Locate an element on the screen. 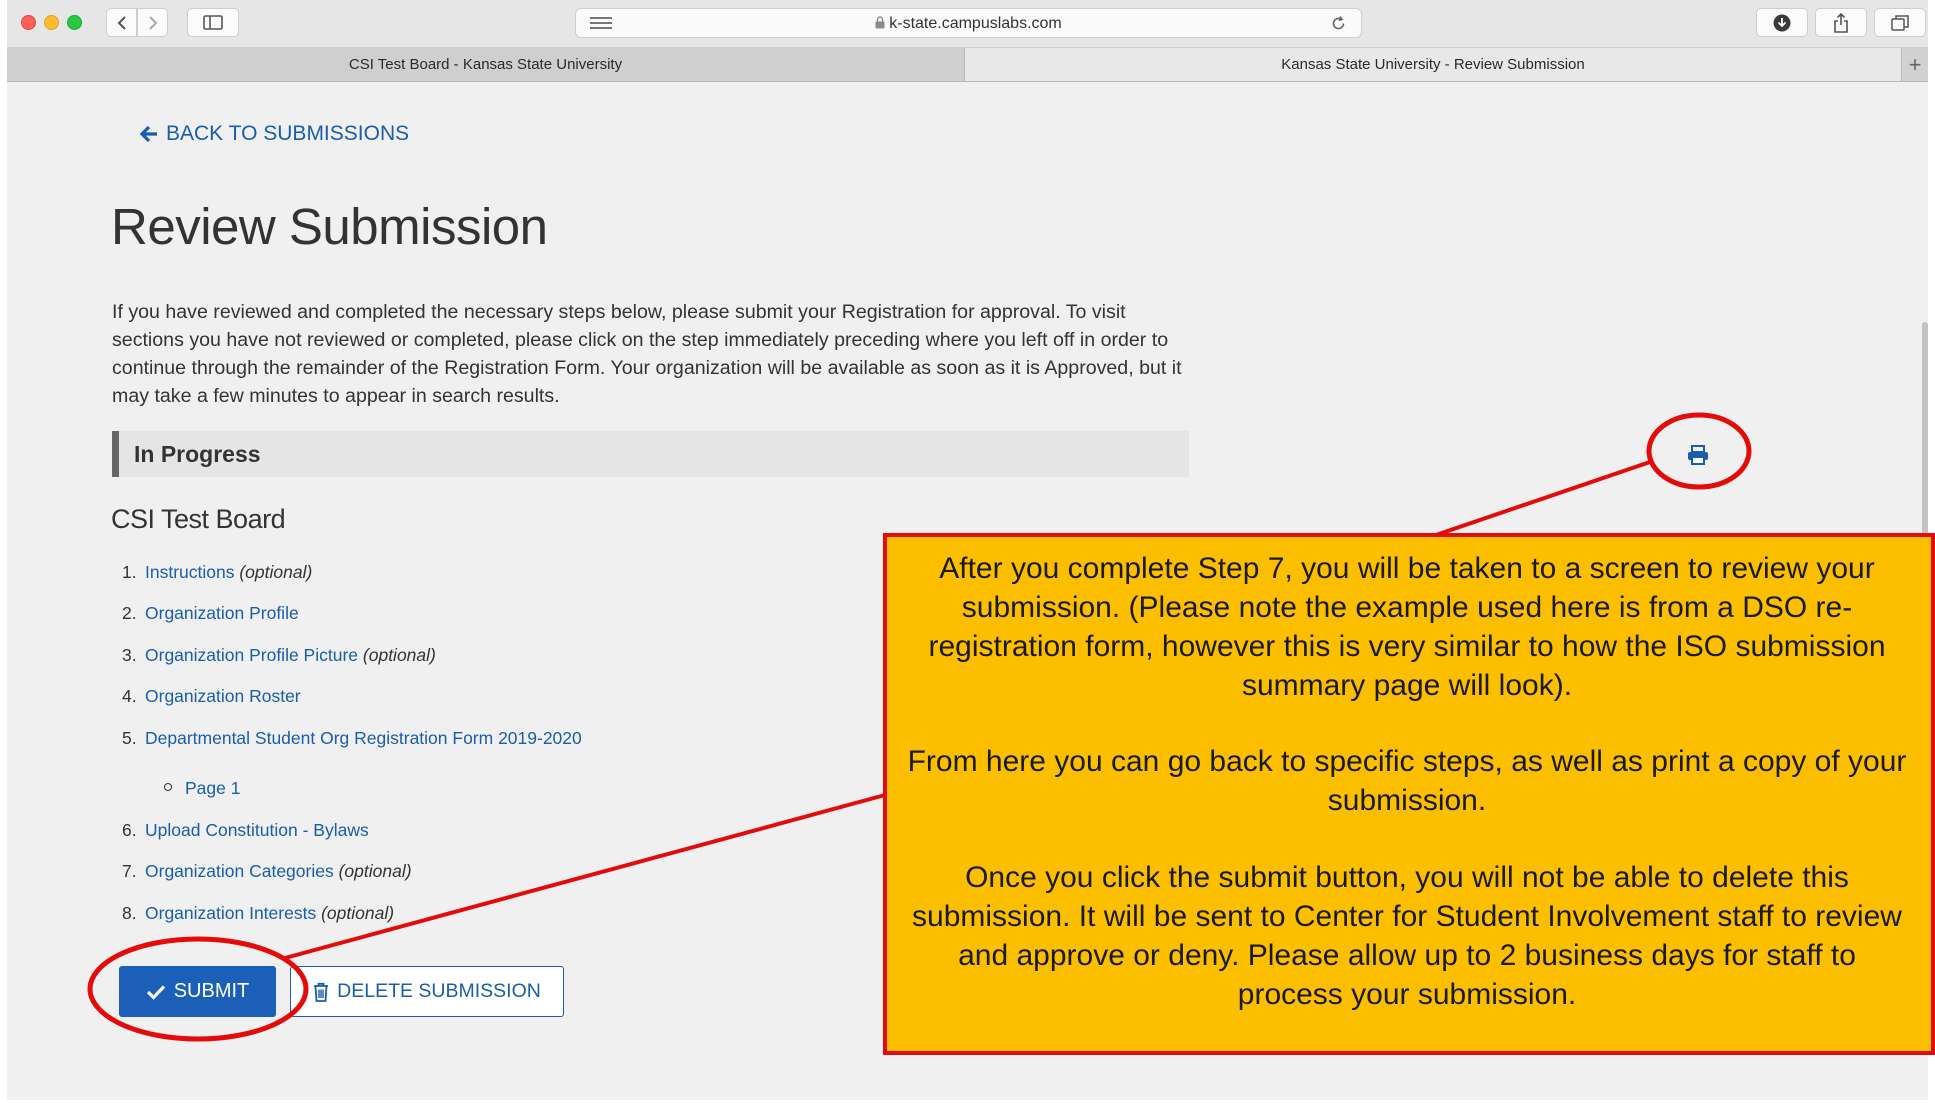 The height and width of the screenshot is (1105, 1935). step-link-organization-roster: Organization Roster is located at coordinates (223, 696).